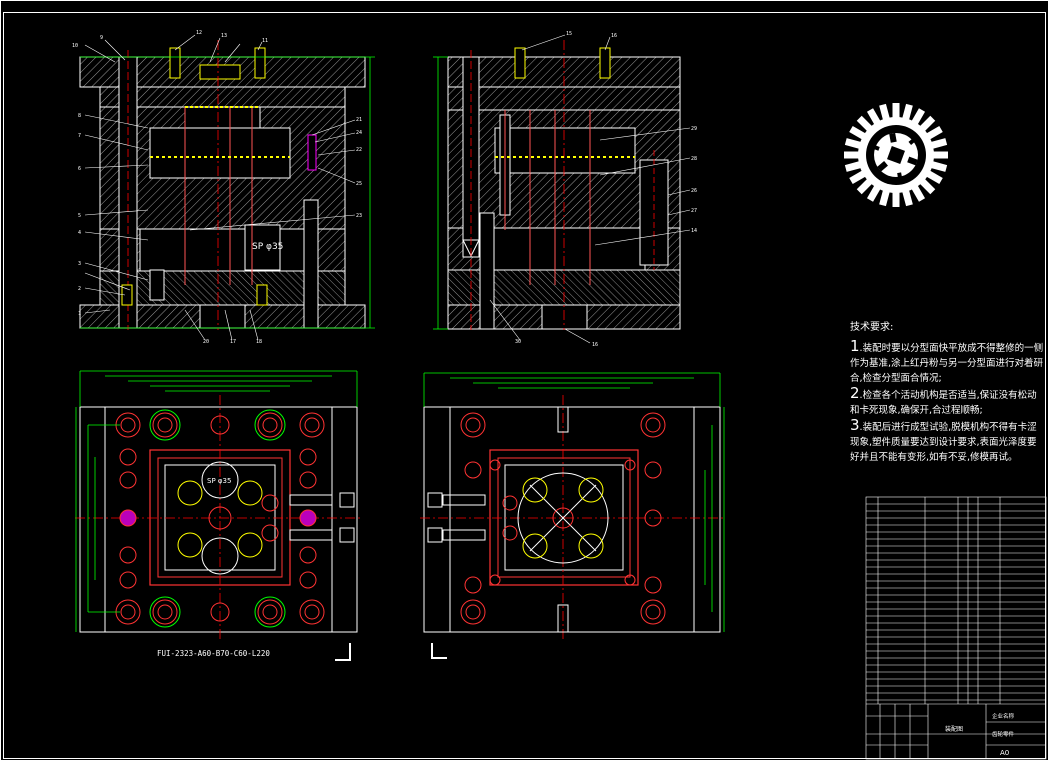 The image size is (1049, 761). What do you see at coordinates (694, 211) in the screenshot?
I see `svg-text: 27` at bounding box center [694, 211].